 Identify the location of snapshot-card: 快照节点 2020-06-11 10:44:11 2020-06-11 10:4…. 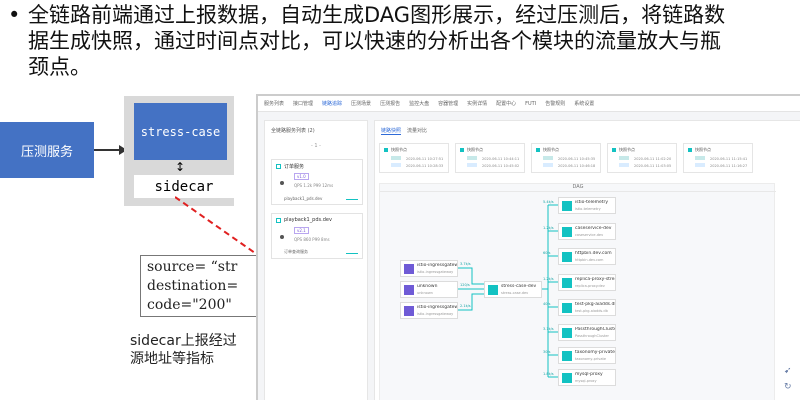
(490, 158).